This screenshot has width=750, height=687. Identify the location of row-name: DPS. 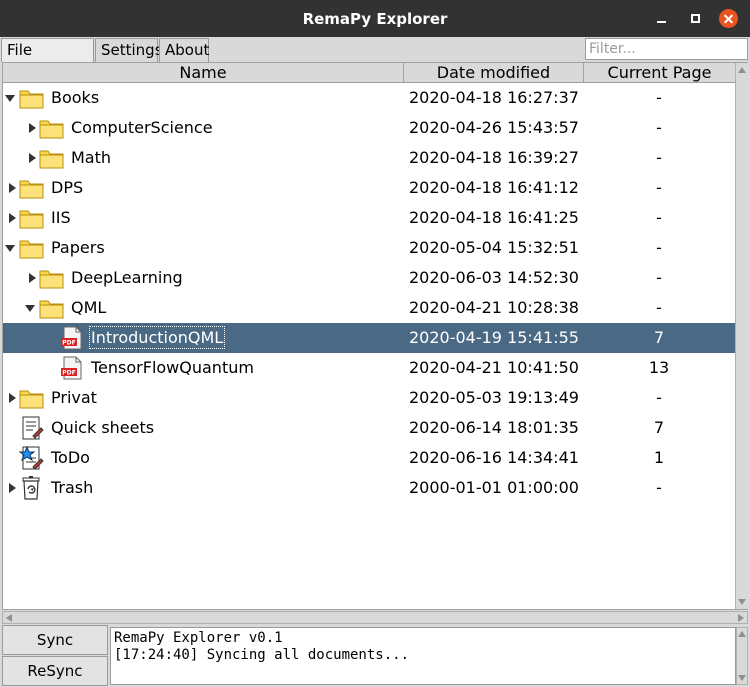
(67, 187).